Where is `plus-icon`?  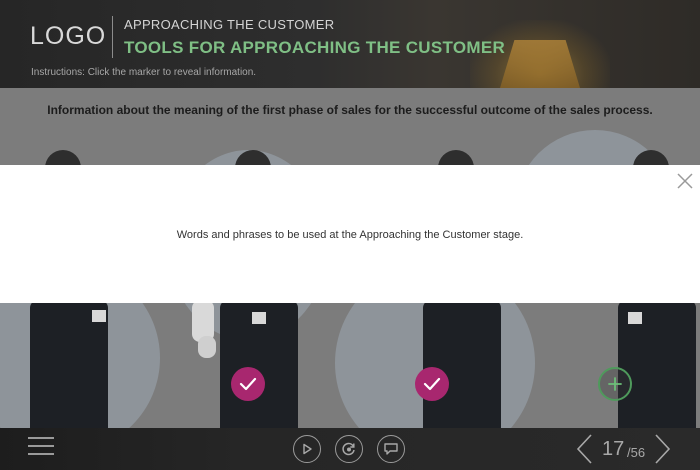 plus-icon is located at coordinates (615, 384).